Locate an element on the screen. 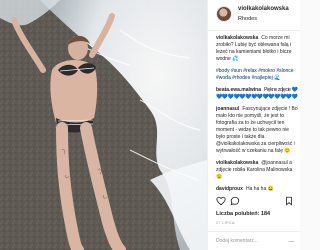  likes-label: Liczba polubień: is located at coordinates (238, 214).